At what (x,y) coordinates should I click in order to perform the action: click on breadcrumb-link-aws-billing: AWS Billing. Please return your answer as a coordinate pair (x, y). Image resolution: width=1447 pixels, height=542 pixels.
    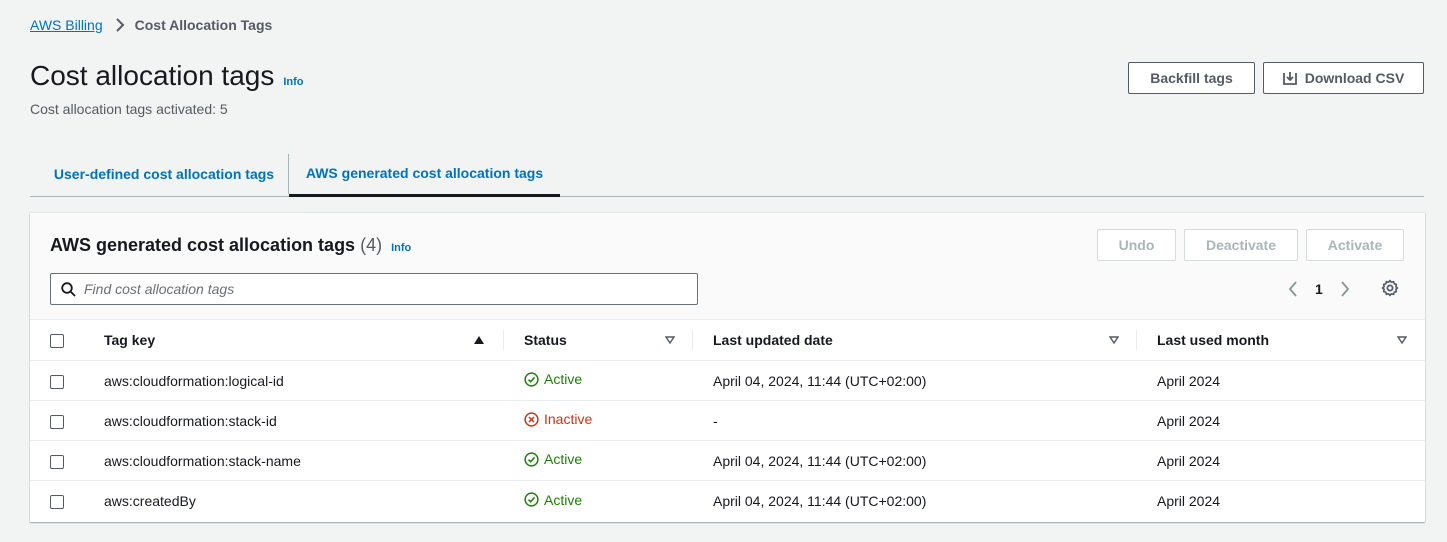
    Looking at the image, I should click on (66, 25).